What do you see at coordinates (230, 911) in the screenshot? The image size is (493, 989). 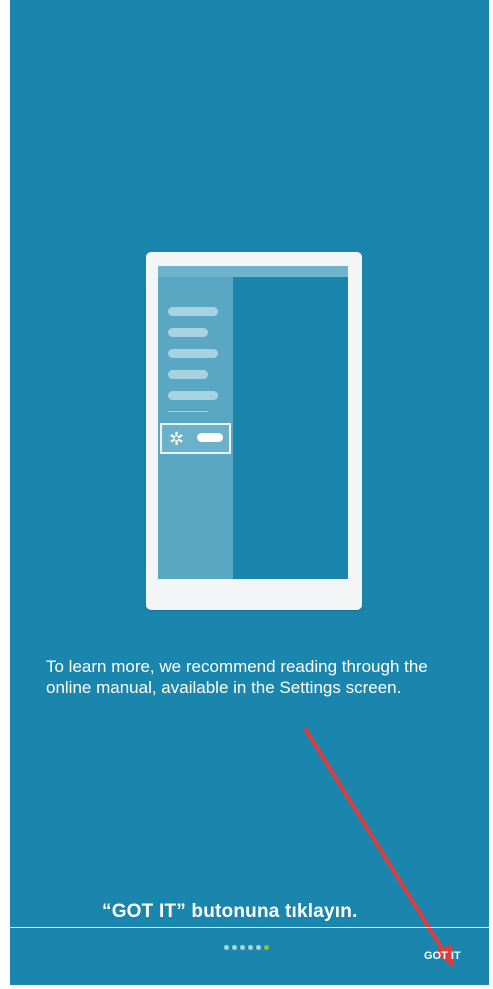 I see `annotation-text: “GOT IT” butonuna tıklayın.` at bounding box center [230, 911].